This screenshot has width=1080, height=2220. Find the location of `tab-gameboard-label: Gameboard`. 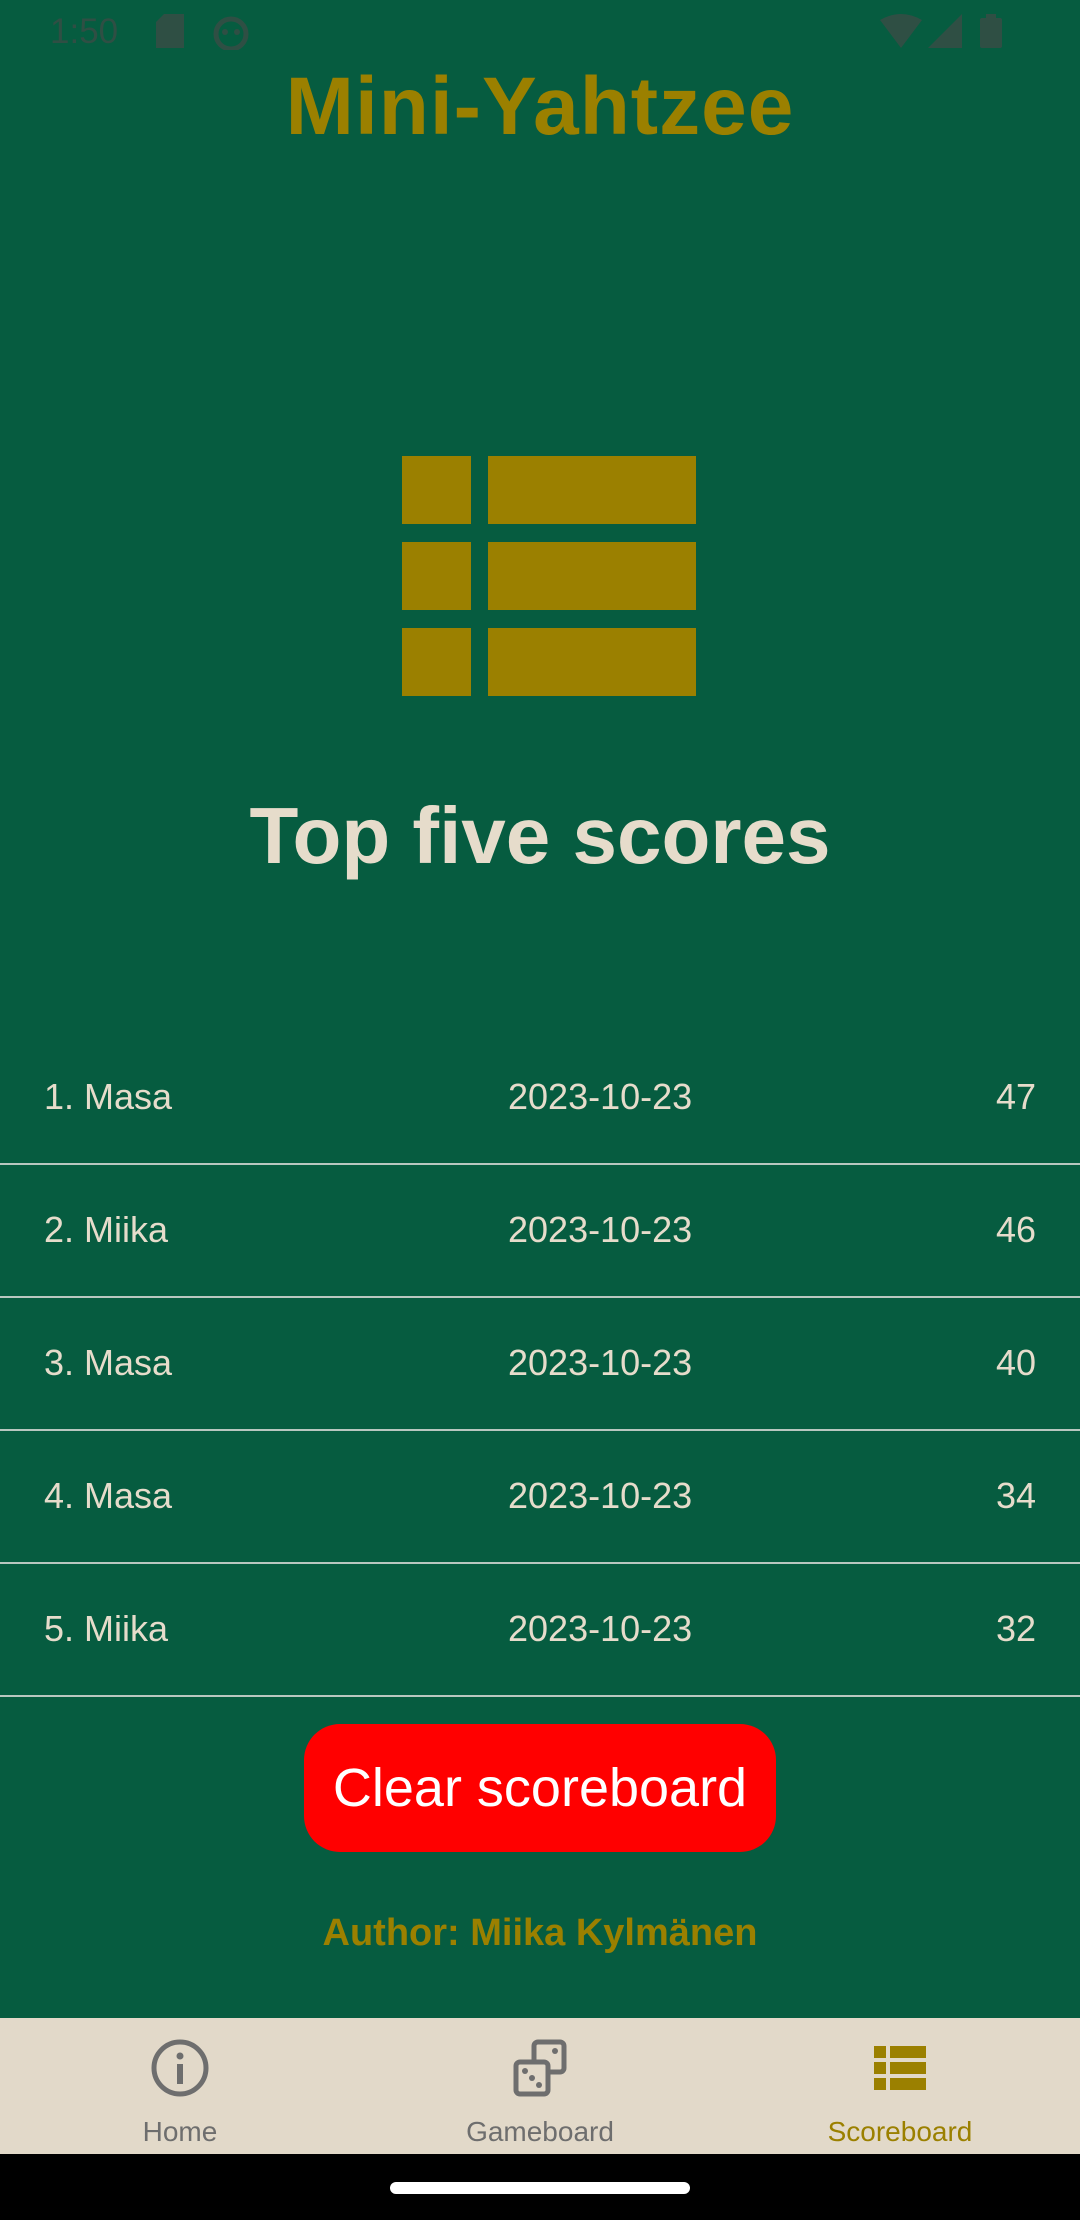

tab-gameboard-label: Gameboard is located at coordinates (540, 2131).